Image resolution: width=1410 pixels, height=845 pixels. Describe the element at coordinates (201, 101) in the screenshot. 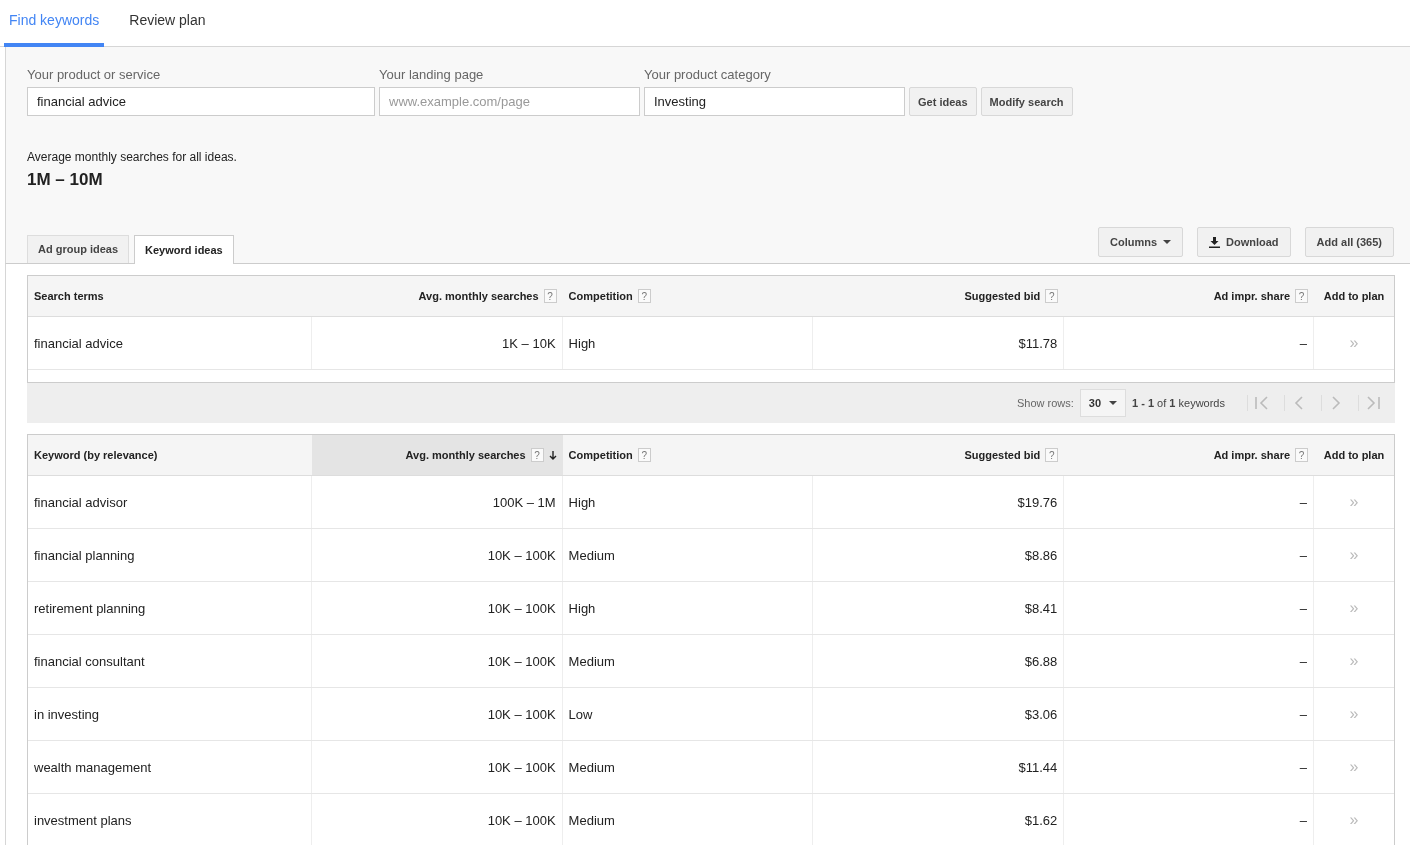

I see `input-field: financial advice` at that location.